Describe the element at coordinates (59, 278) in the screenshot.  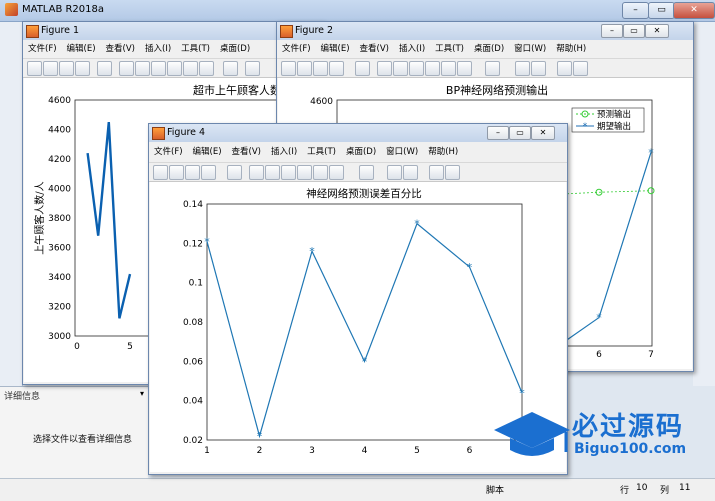
I see `y-tick-label: 3400` at that location.